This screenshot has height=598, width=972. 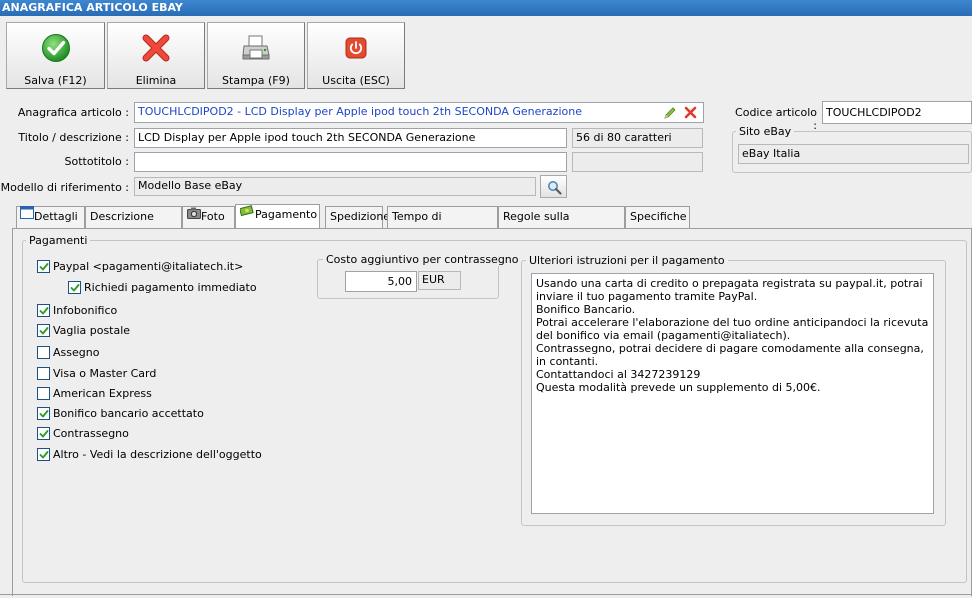 What do you see at coordinates (156, 48) in the screenshot?
I see `x-icon` at bounding box center [156, 48].